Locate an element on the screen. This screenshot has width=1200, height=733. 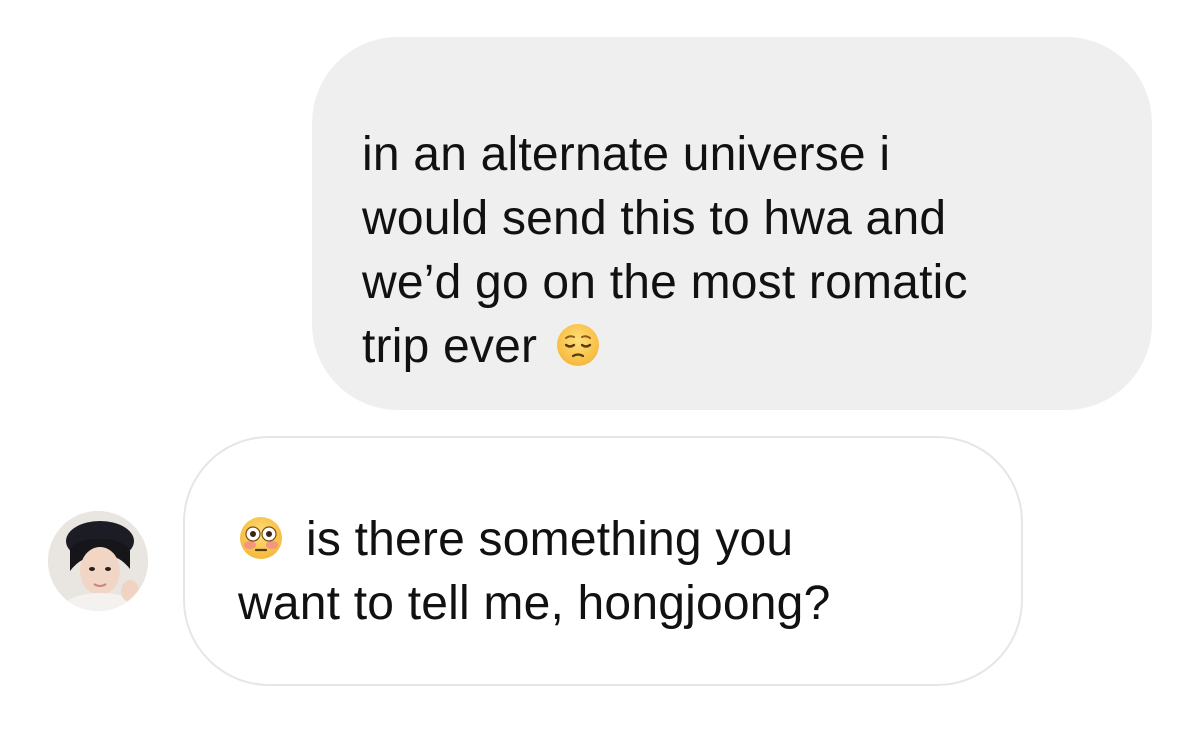
pensive-face-icon is located at coordinates (577, 345).